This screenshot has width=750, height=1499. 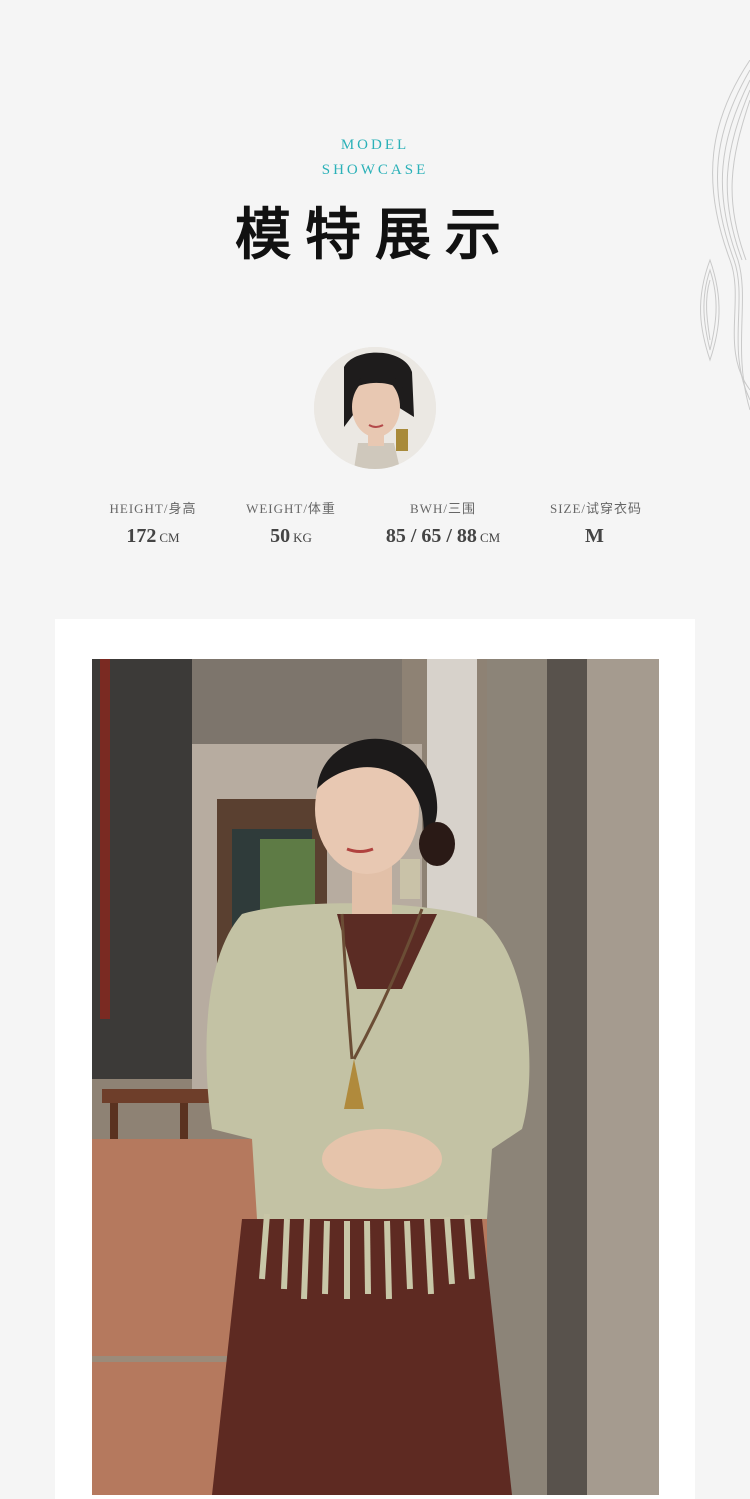 What do you see at coordinates (153, 536) in the screenshot?
I see `spec-value: 172 CM` at bounding box center [153, 536].